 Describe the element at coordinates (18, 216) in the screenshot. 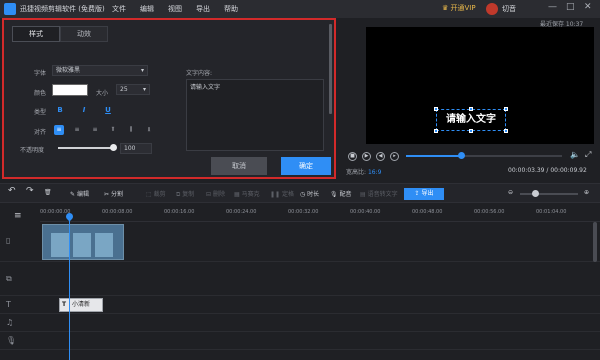

I see `add-track-icon: ≡` at that location.